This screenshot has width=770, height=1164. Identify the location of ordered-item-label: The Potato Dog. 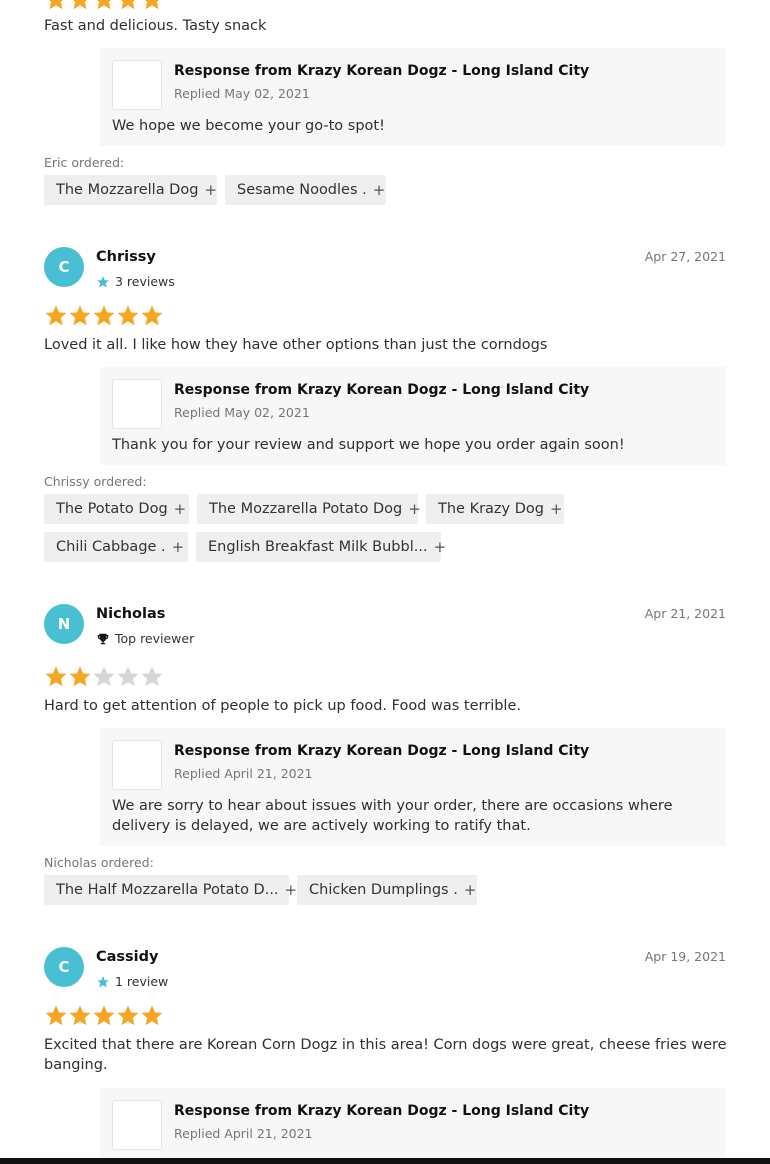
(112, 509).